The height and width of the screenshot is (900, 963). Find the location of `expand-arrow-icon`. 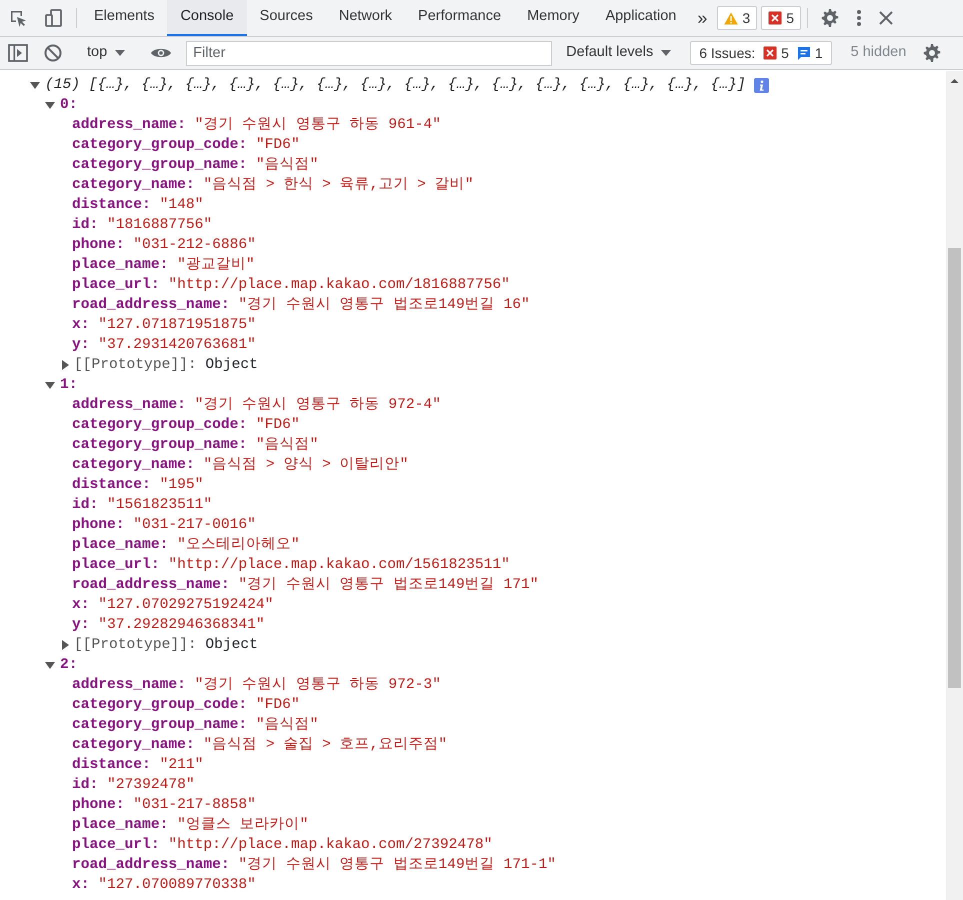

expand-arrow-icon is located at coordinates (35, 85).